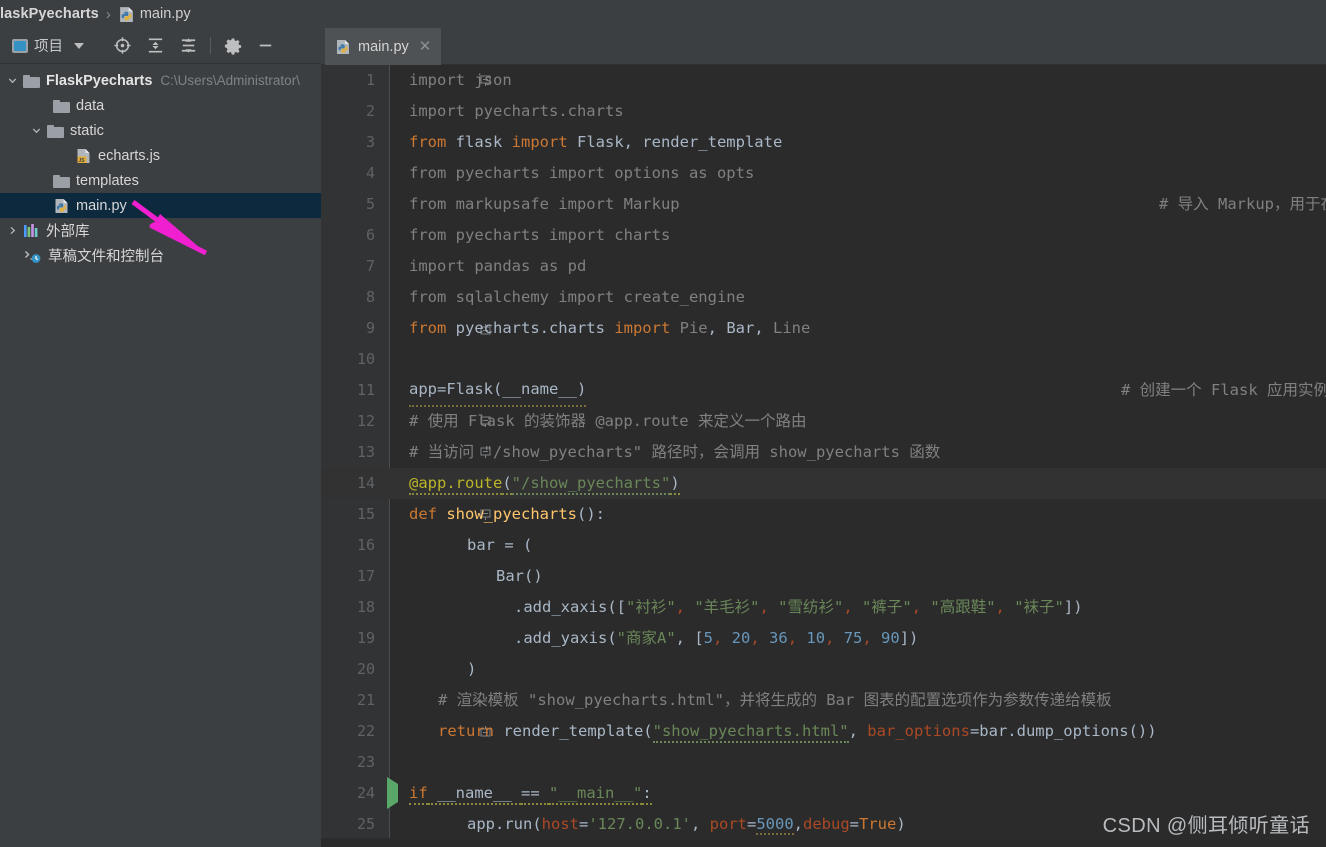 This screenshot has width=1326, height=847. Describe the element at coordinates (544, 483) in the screenshot. I see `code-text: @app.route("/show_pyecharts")` at that location.